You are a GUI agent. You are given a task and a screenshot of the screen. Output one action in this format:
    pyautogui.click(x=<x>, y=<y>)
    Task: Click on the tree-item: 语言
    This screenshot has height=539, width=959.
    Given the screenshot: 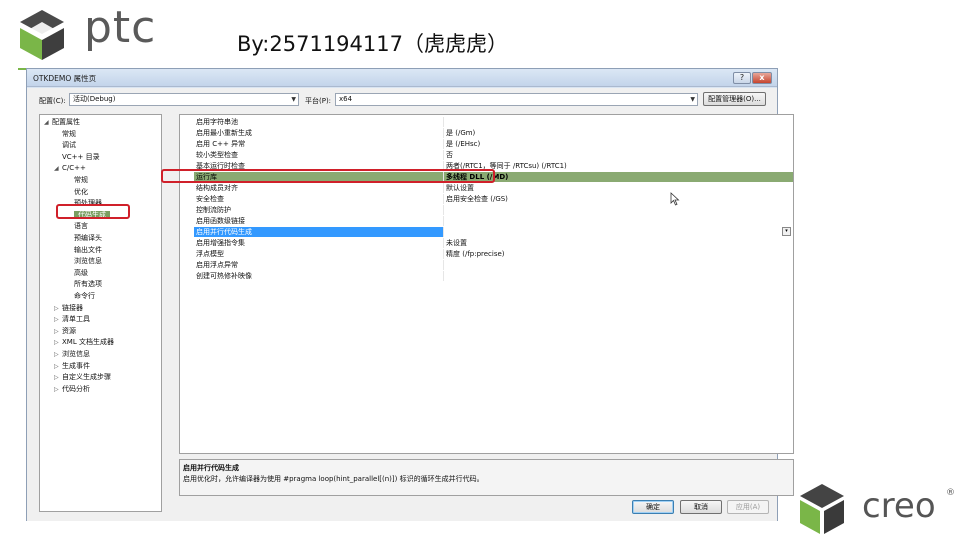 What is the action you would take?
    pyautogui.click(x=77, y=226)
    